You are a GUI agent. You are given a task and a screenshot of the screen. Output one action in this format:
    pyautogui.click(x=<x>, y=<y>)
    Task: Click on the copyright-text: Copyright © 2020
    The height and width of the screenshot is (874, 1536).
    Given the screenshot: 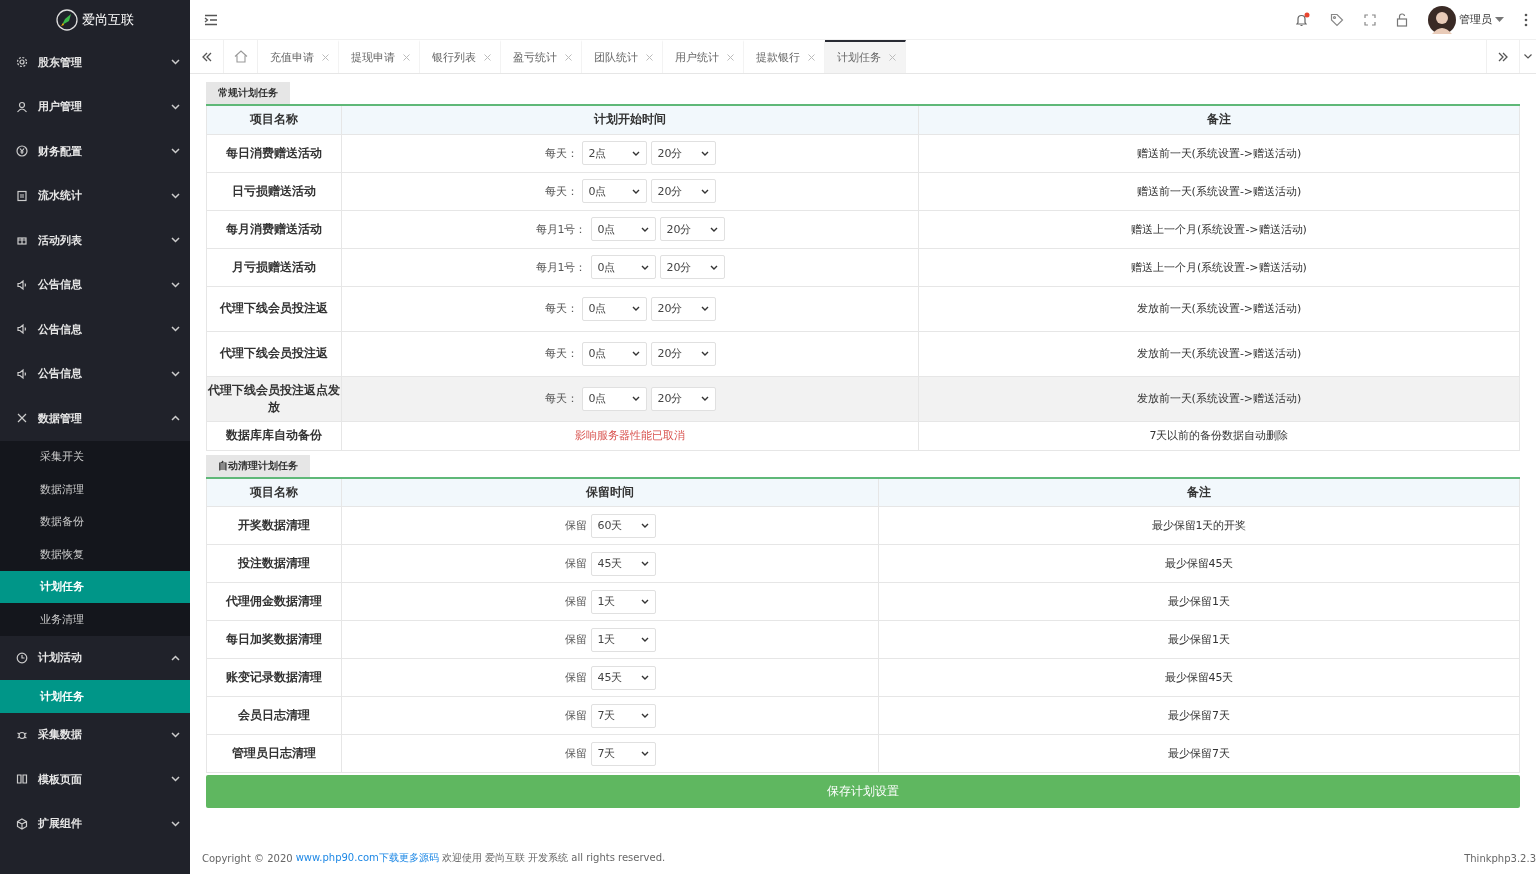 What is the action you would take?
    pyautogui.click(x=247, y=858)
    